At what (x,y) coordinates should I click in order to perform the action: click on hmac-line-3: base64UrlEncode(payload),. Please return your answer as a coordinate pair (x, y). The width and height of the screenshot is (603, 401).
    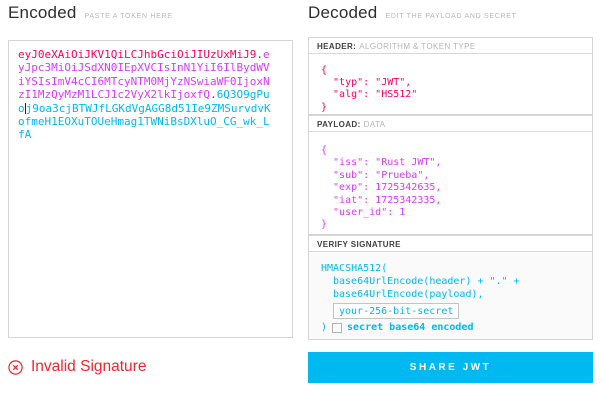
    Looking at the image, I should click on (408, 294).